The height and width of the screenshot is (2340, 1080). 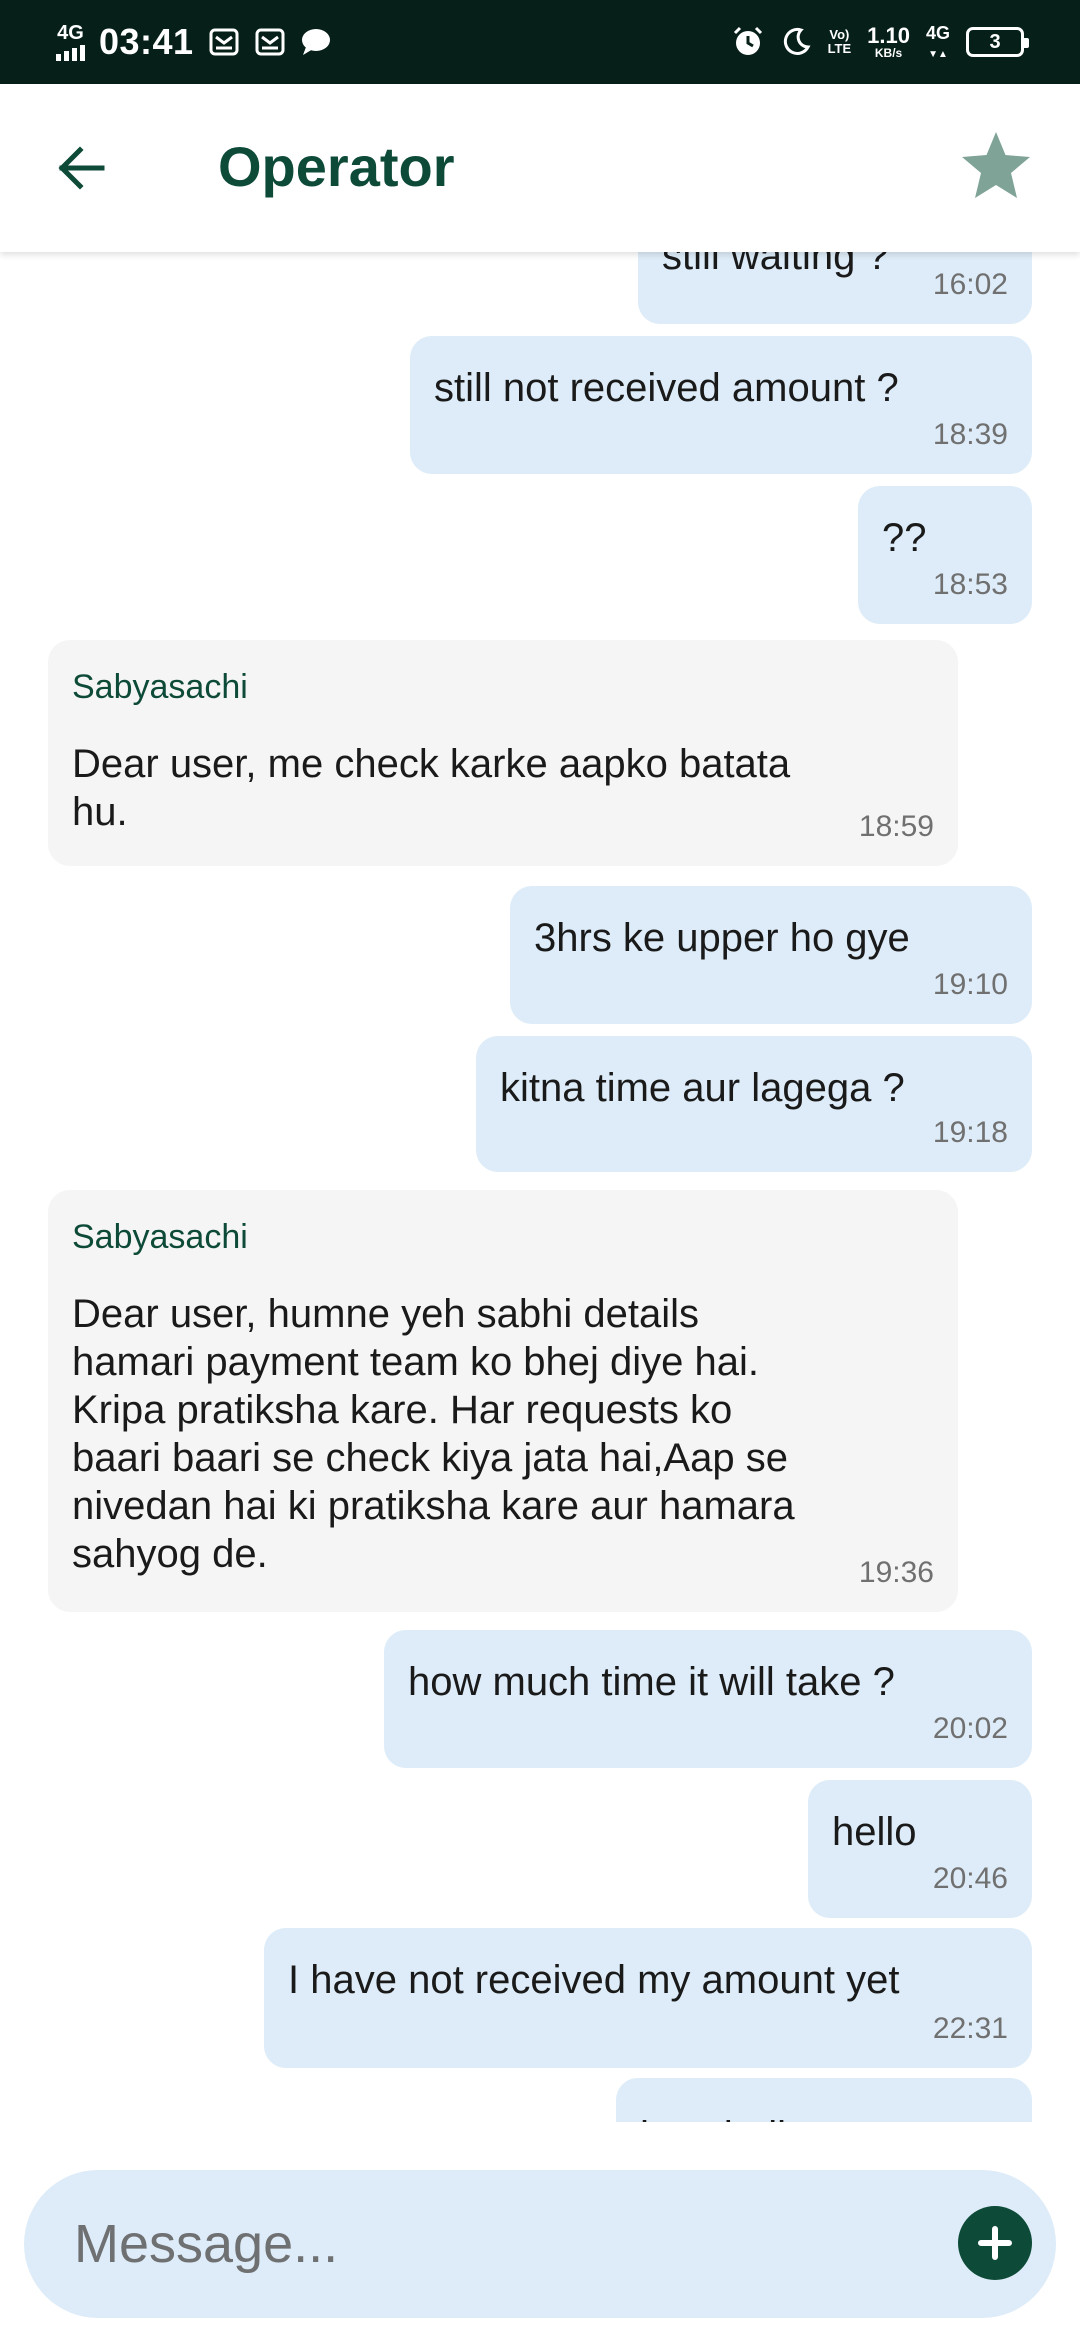 I want to click on alarm-icon, so click(x=748, y=42).